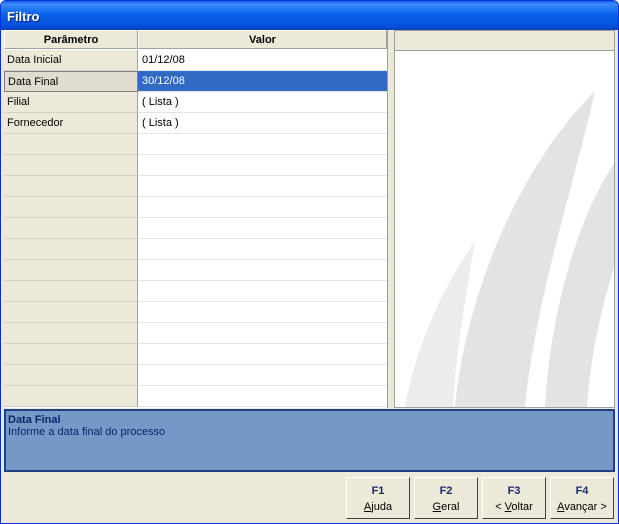 Image resolution: width=619 pixels, height=524 pixels. What do you see at coordinates (446, 507) in the screenshot?
I see `button-label: Geral` at bounding box center [446, 507].